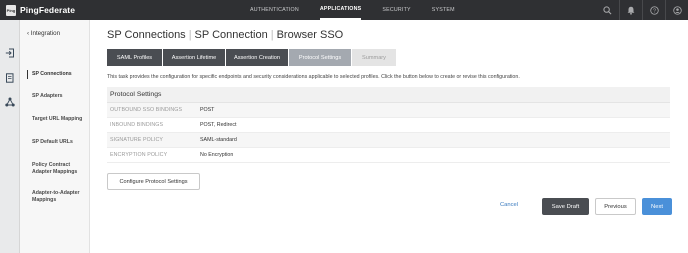  What do you see at coordinates (676, 10) in the screenshot?
I see `user-icon` at bounding box center [676, 10].